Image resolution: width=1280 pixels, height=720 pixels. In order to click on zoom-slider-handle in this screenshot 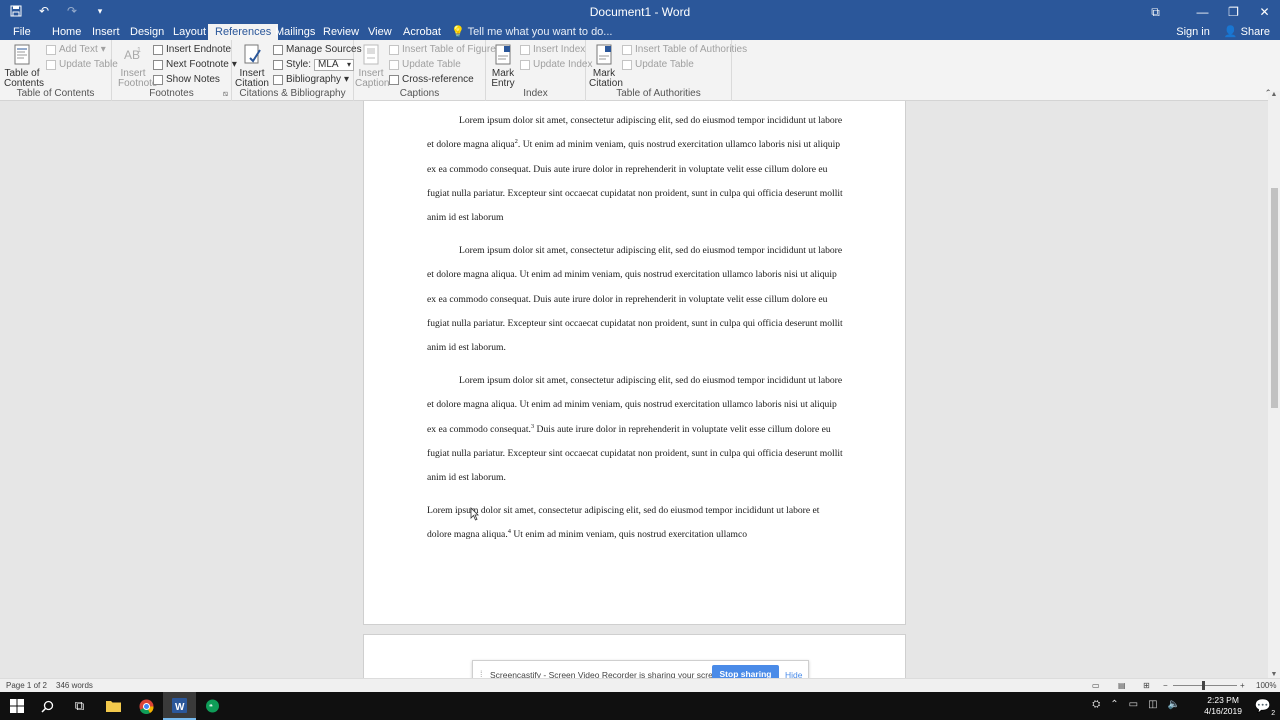, I will do `click(1203, 685)`.